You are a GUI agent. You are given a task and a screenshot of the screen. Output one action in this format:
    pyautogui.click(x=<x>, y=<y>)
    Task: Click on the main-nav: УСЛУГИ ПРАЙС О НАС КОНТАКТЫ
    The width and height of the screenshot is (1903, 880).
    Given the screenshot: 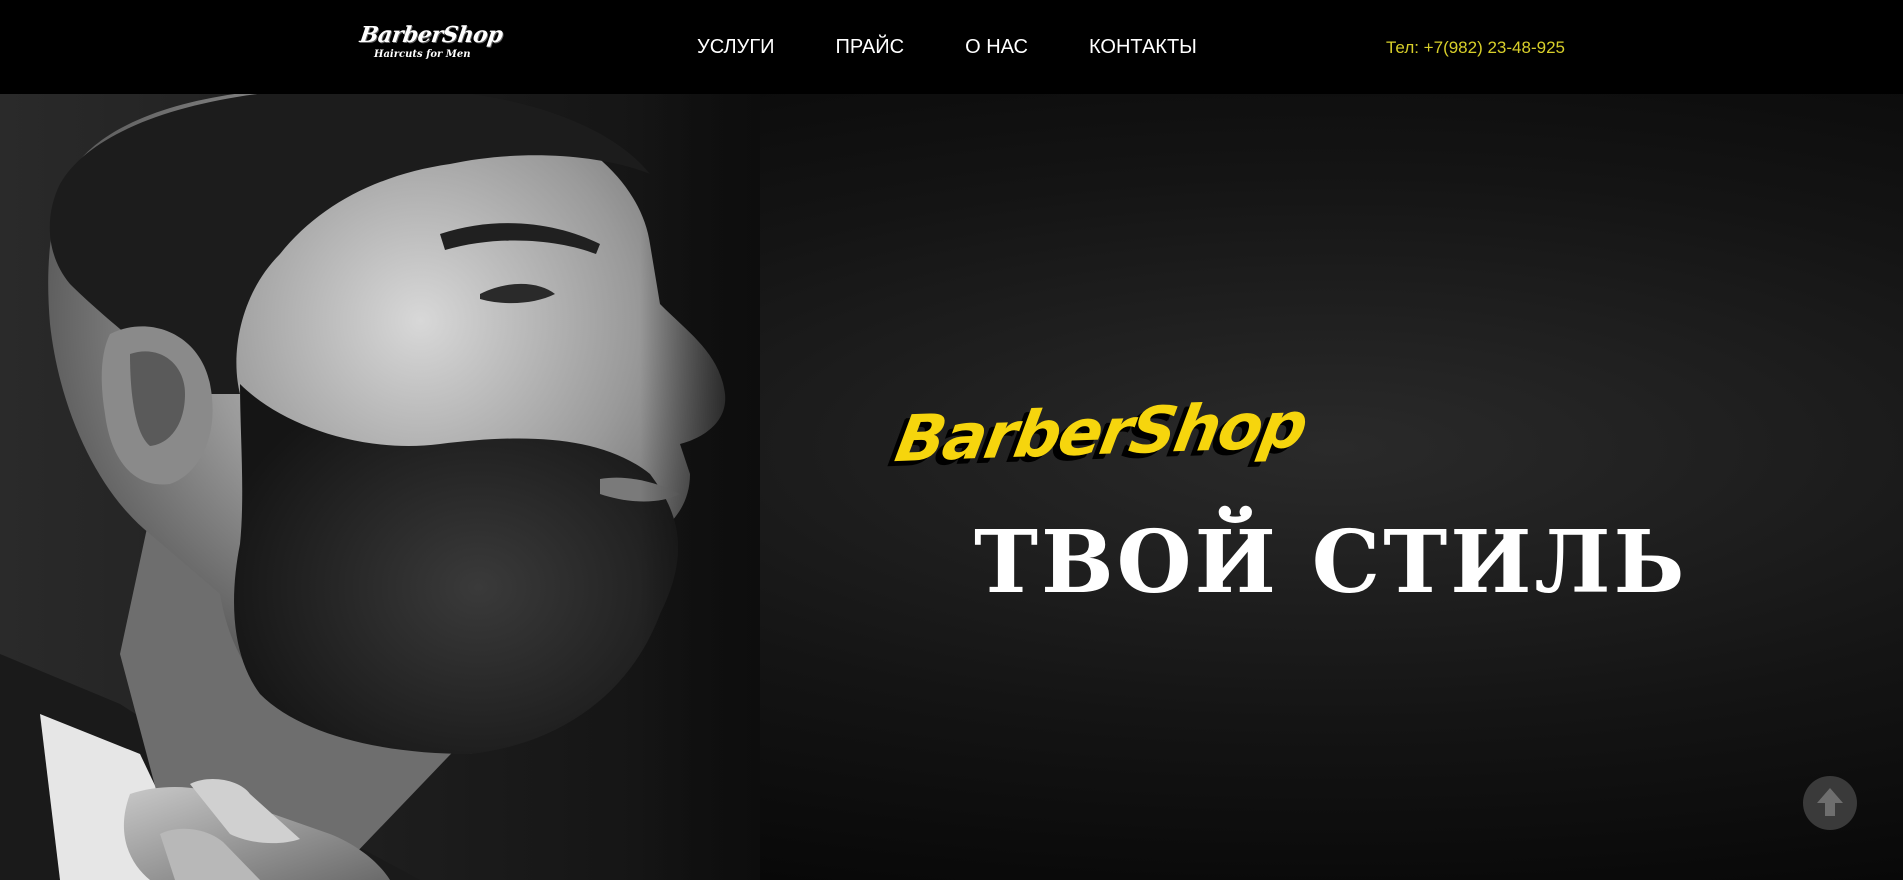 What is the action you would take?
    pyautogui.click(x=947, y=47)
    